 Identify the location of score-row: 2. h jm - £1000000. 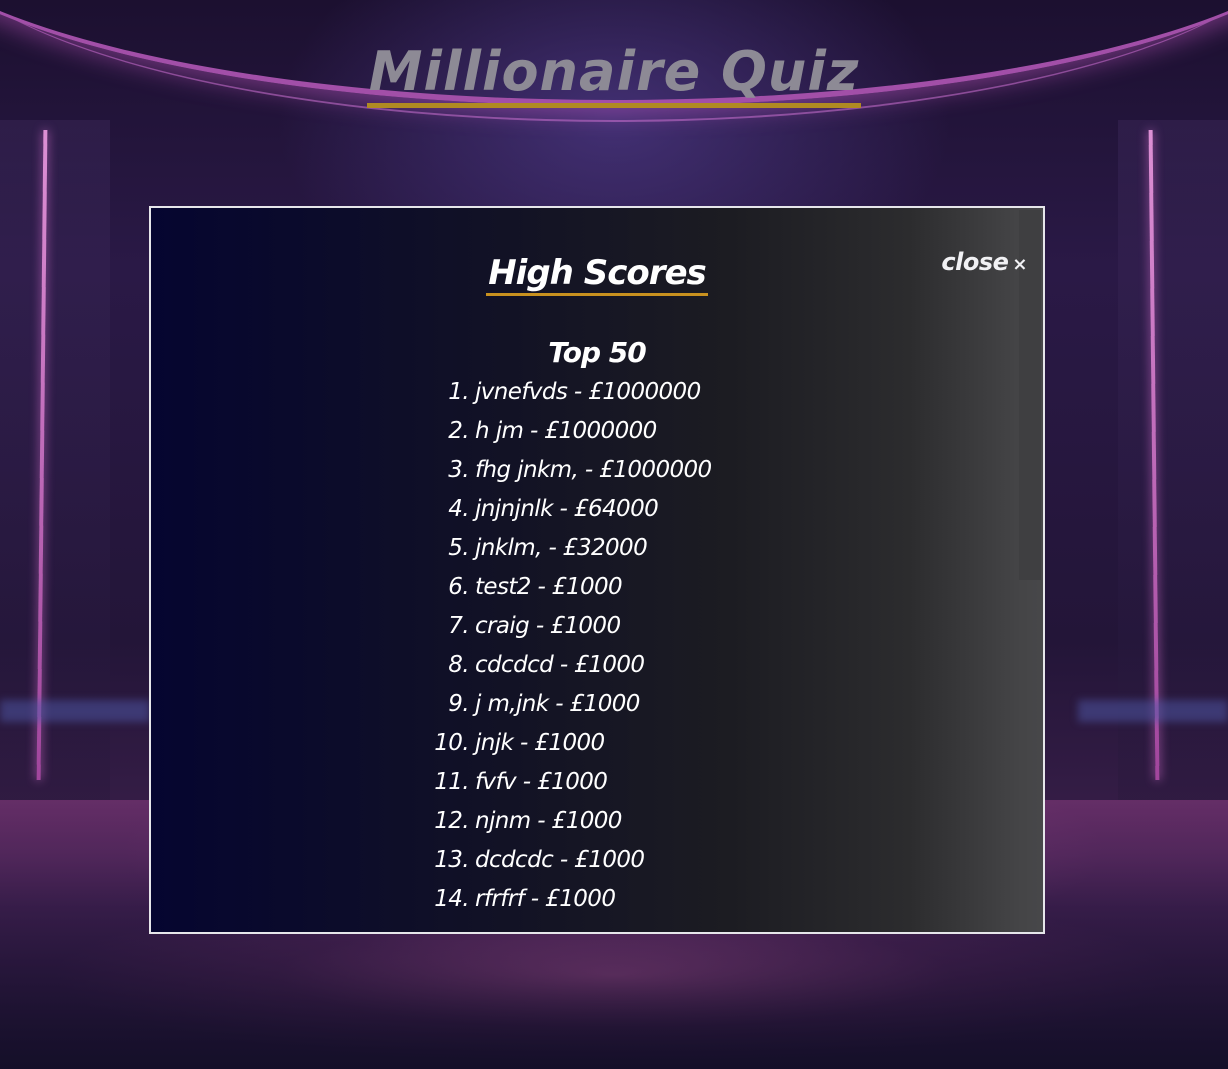
(571, 431).